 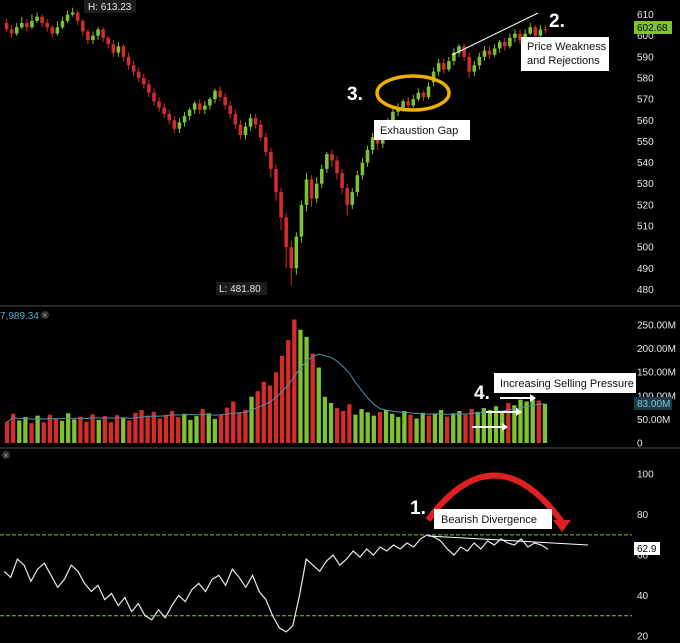 I want to click on svg-text: 7,989.34, so click(x=19, y=316).